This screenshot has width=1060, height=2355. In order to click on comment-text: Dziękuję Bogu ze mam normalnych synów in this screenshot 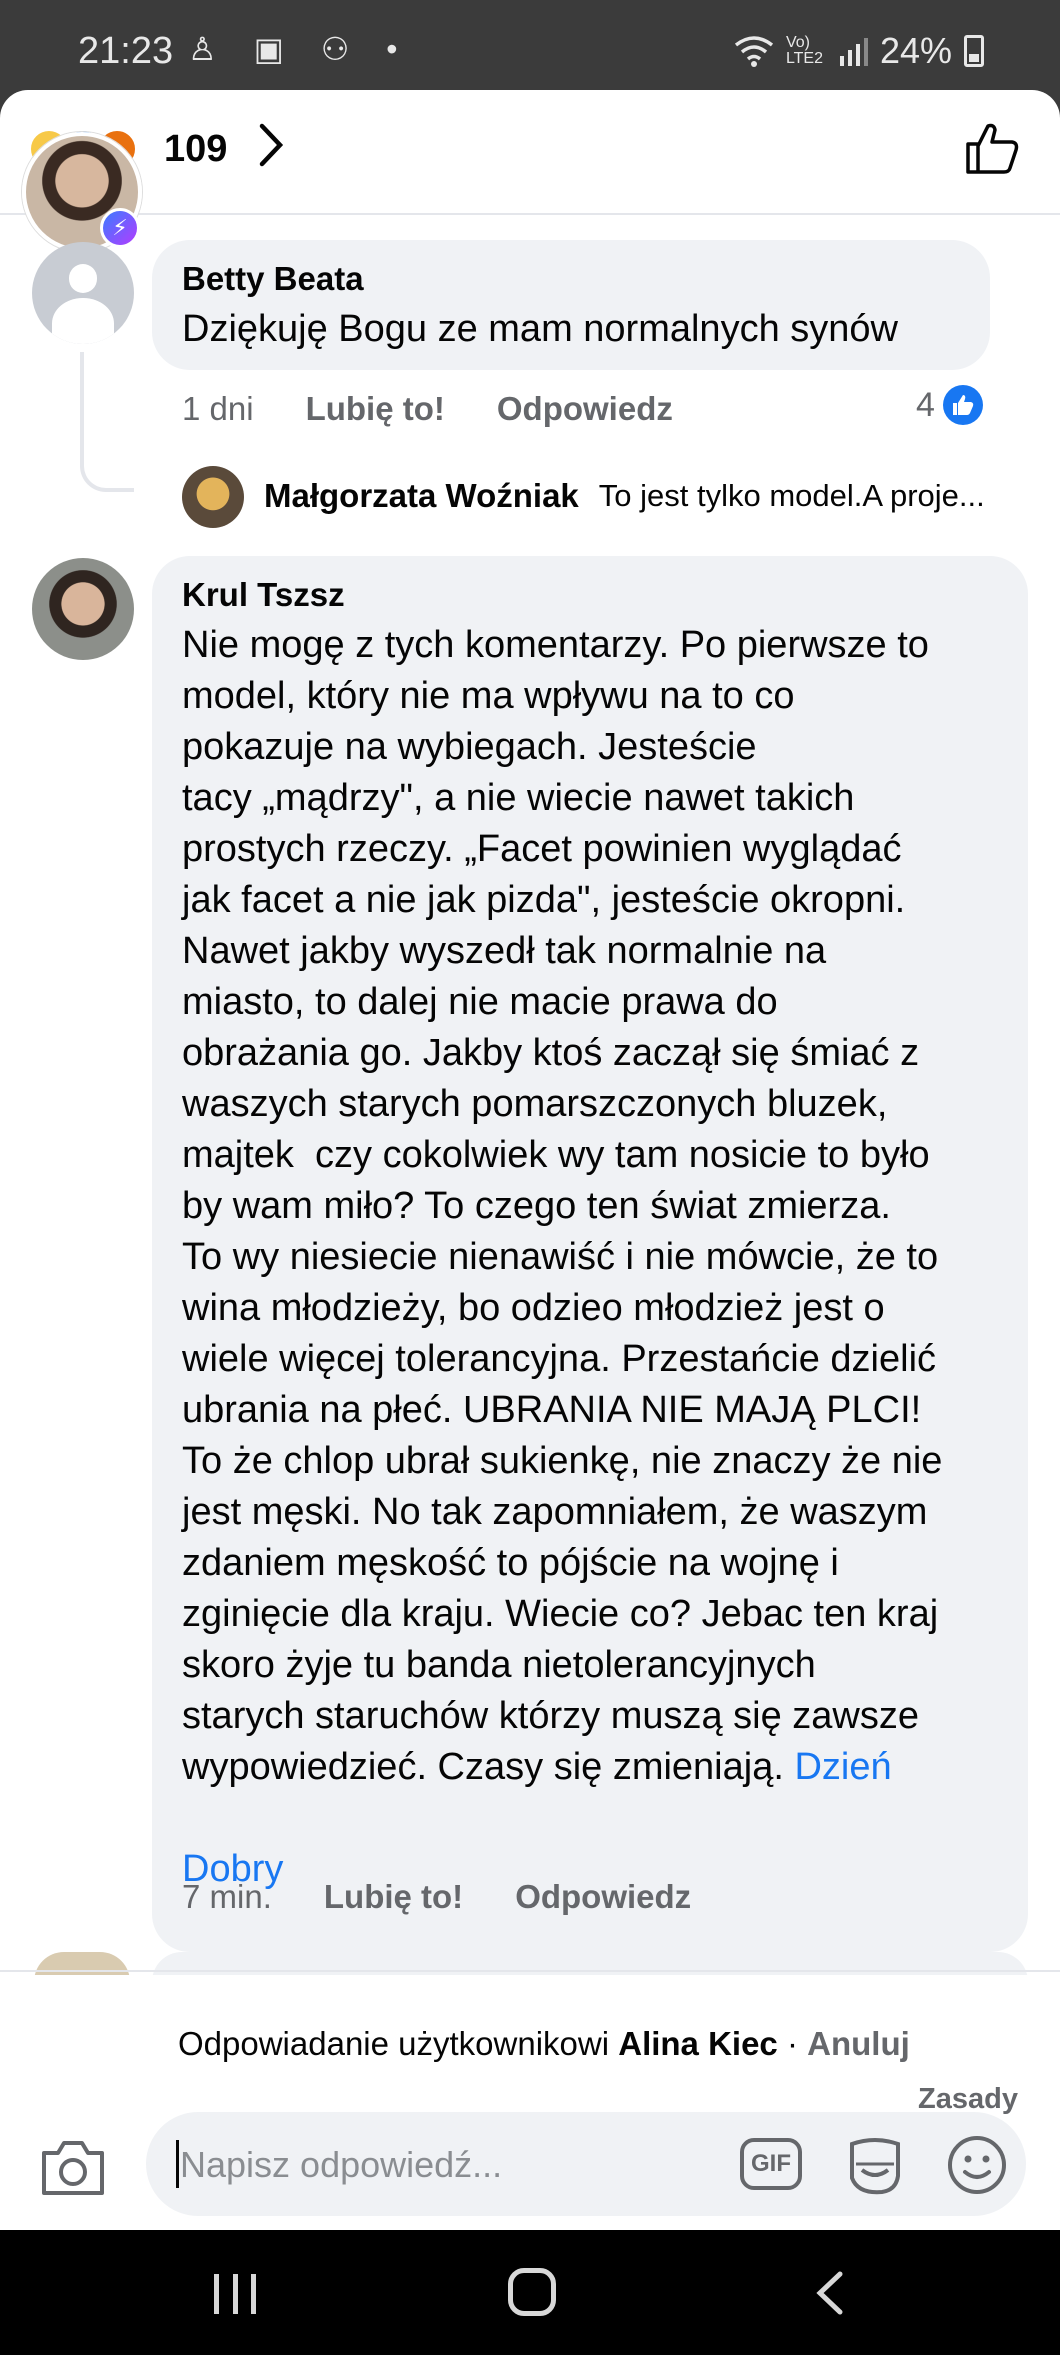, I will do `click(540, 329)`.